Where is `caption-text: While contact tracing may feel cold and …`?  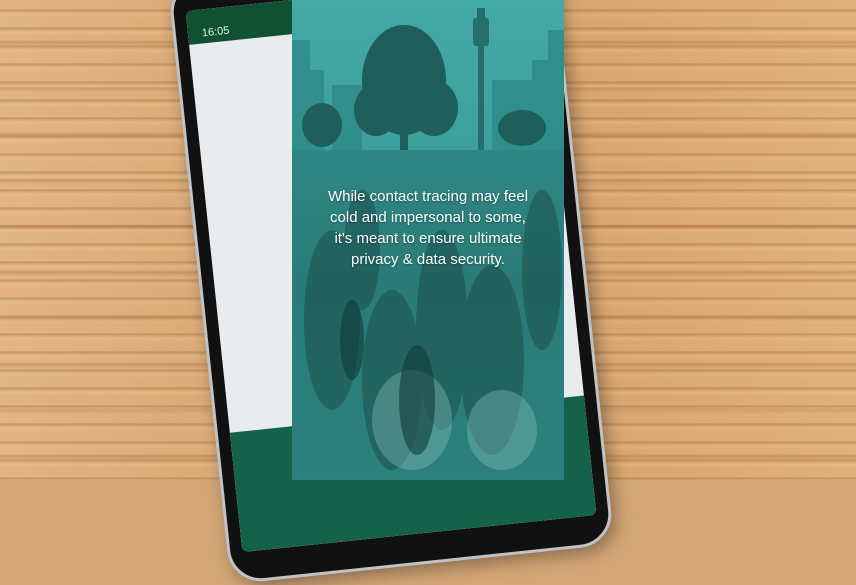
caption-text: While contact tracing may feel cold and … is located at coordinates (428, 228).